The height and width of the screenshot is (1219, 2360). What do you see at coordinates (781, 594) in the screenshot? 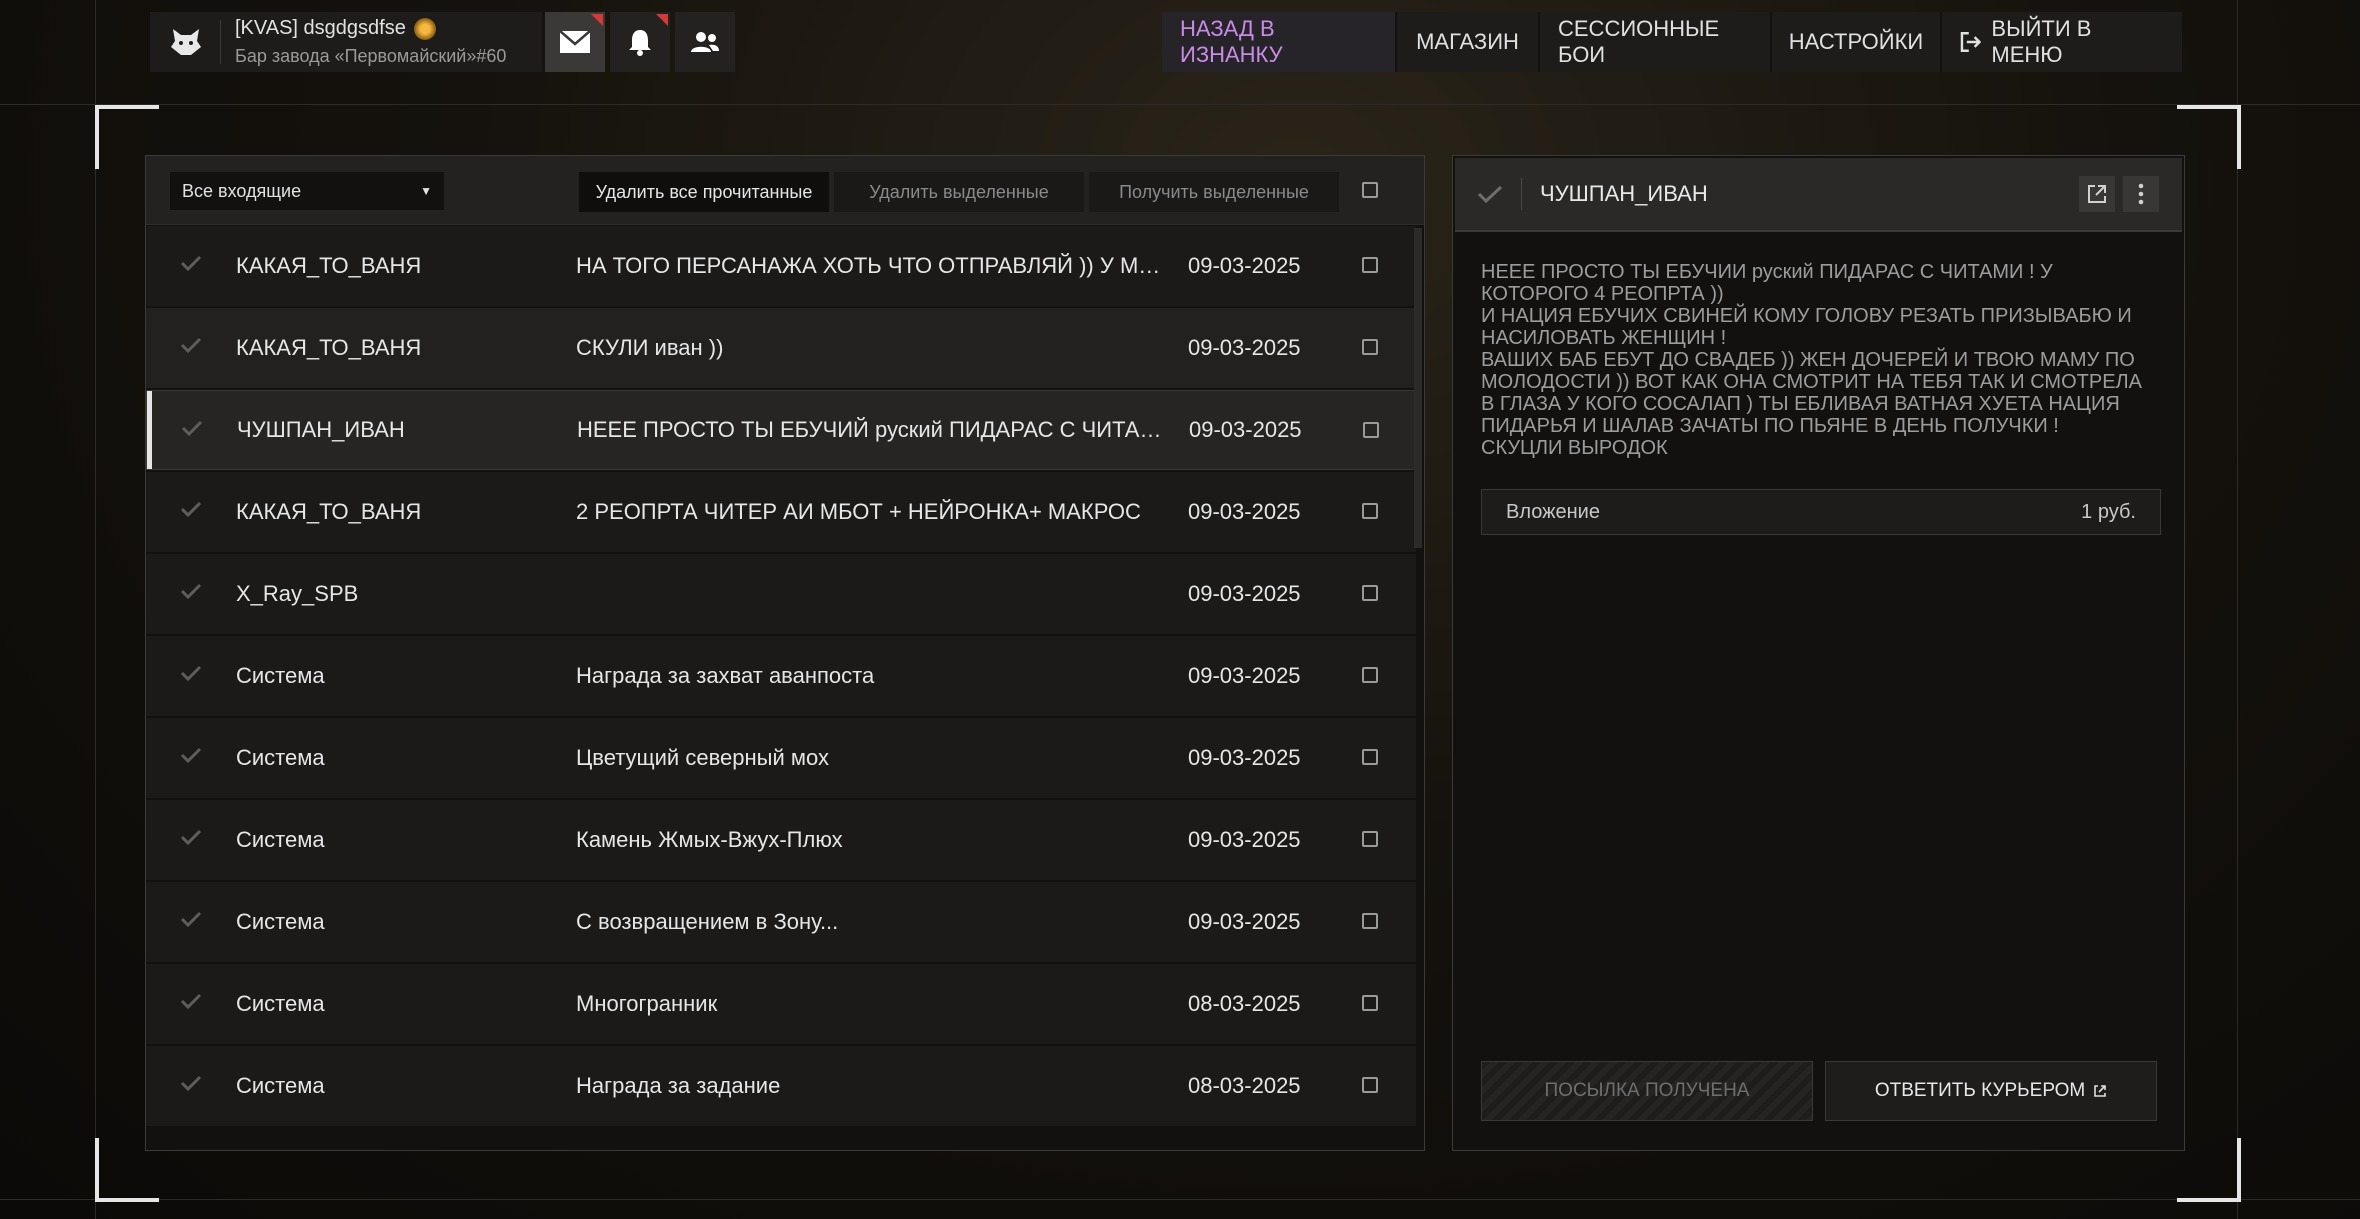
I see `message-row: X_Ray_SPB 09-03-2025` at bounding box center [781, 594].